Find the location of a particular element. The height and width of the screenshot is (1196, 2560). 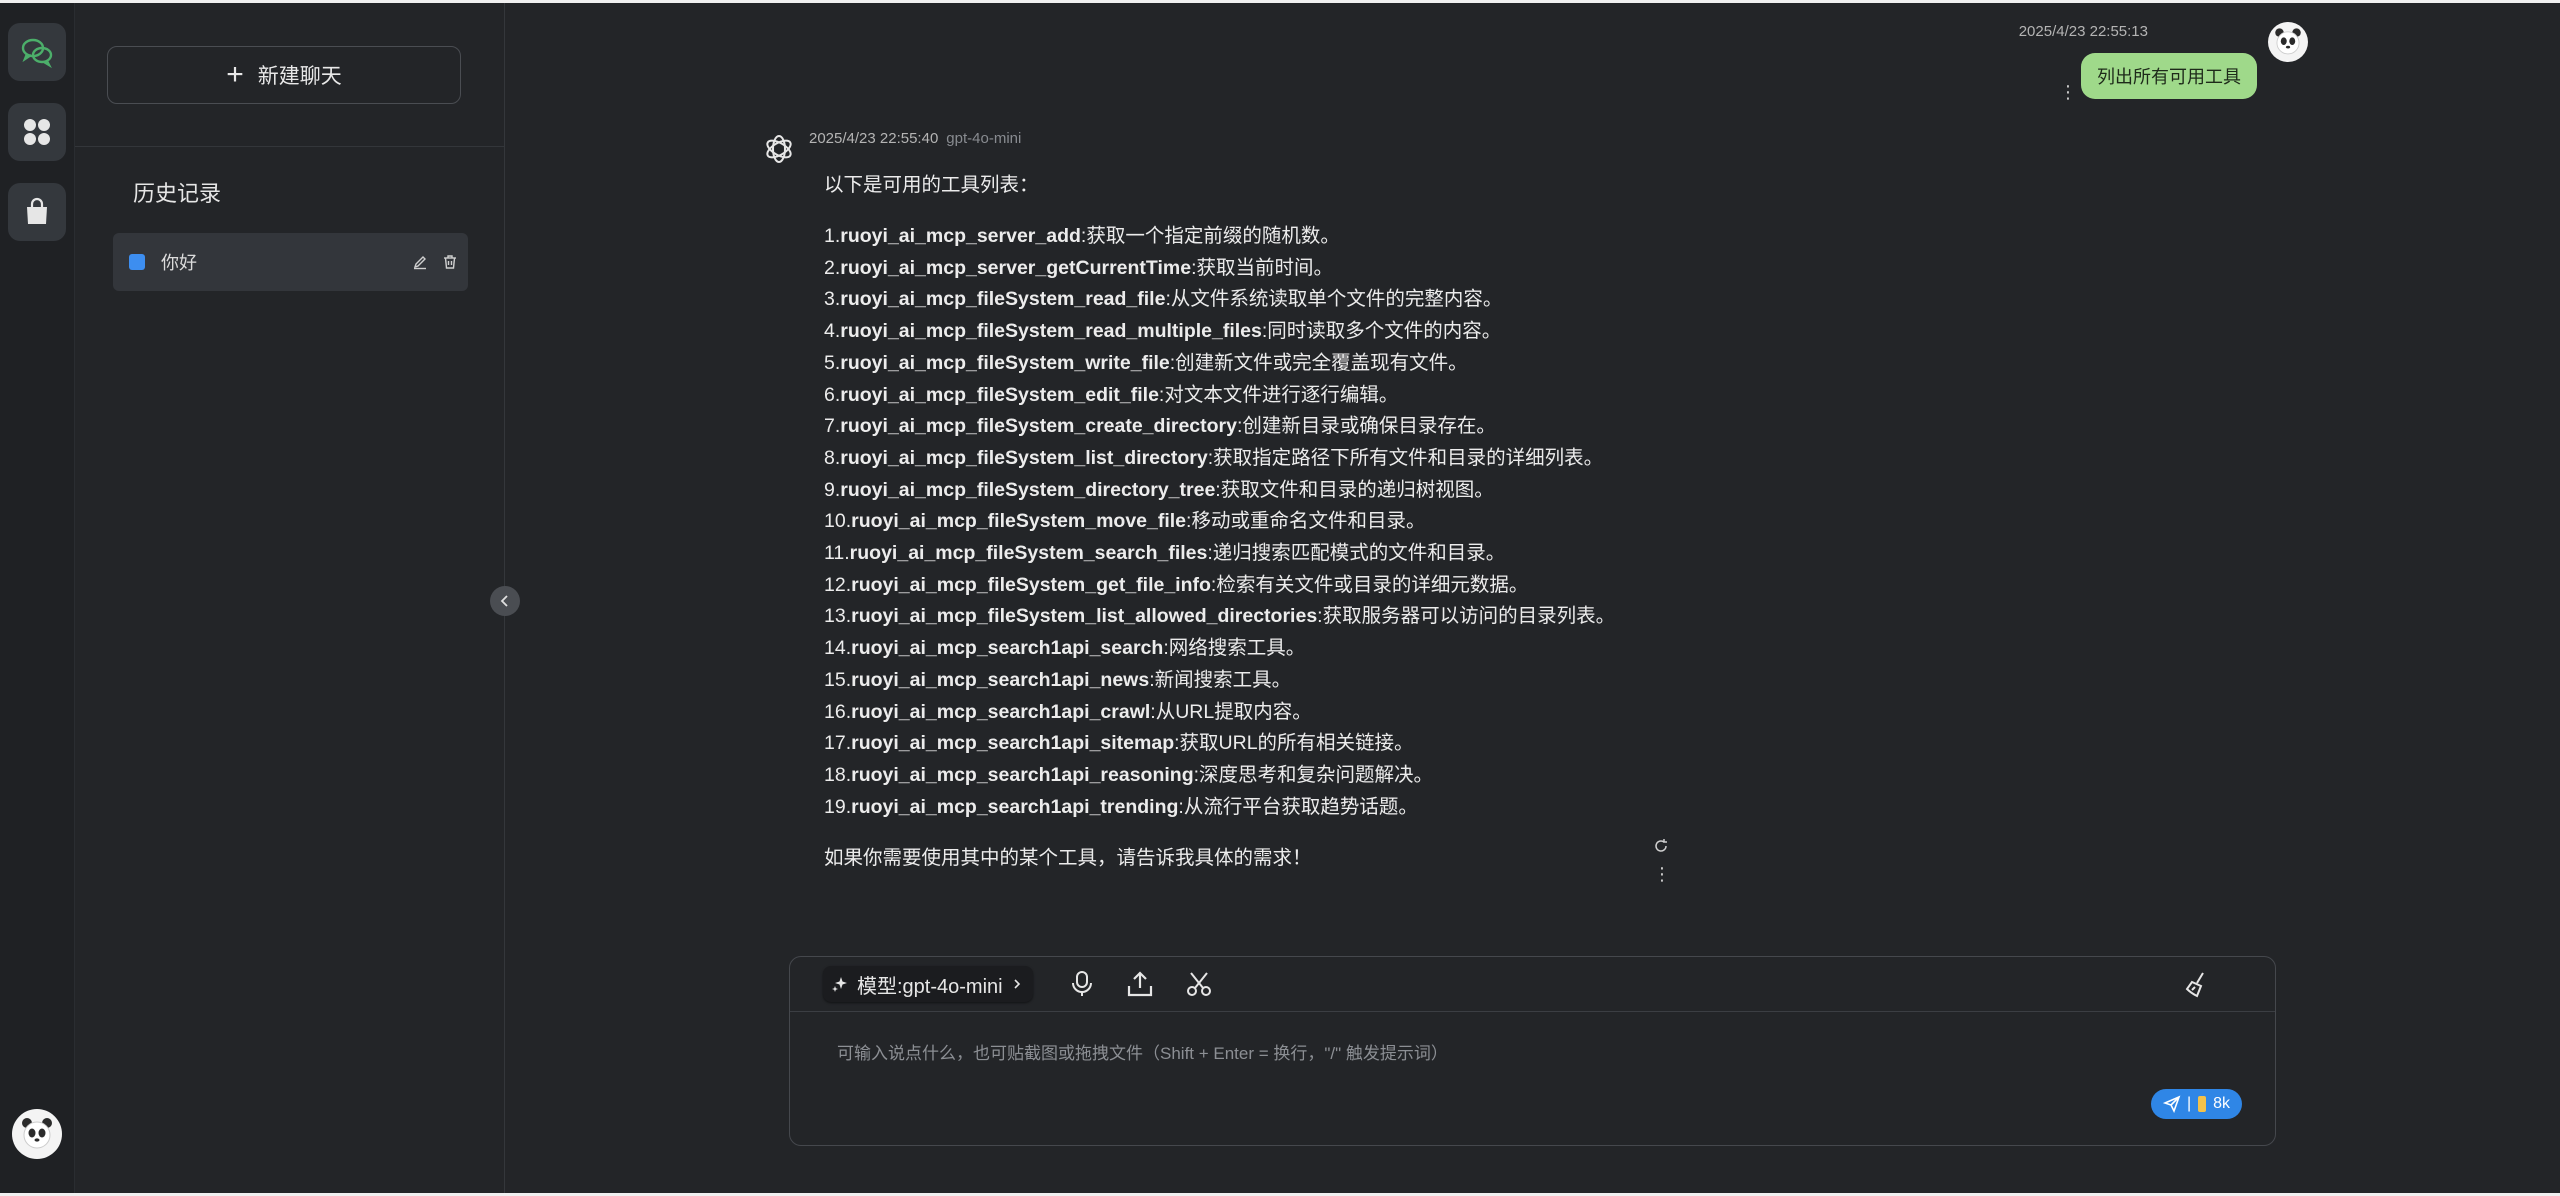

upload-icon is located at coordinates (1140, 984).